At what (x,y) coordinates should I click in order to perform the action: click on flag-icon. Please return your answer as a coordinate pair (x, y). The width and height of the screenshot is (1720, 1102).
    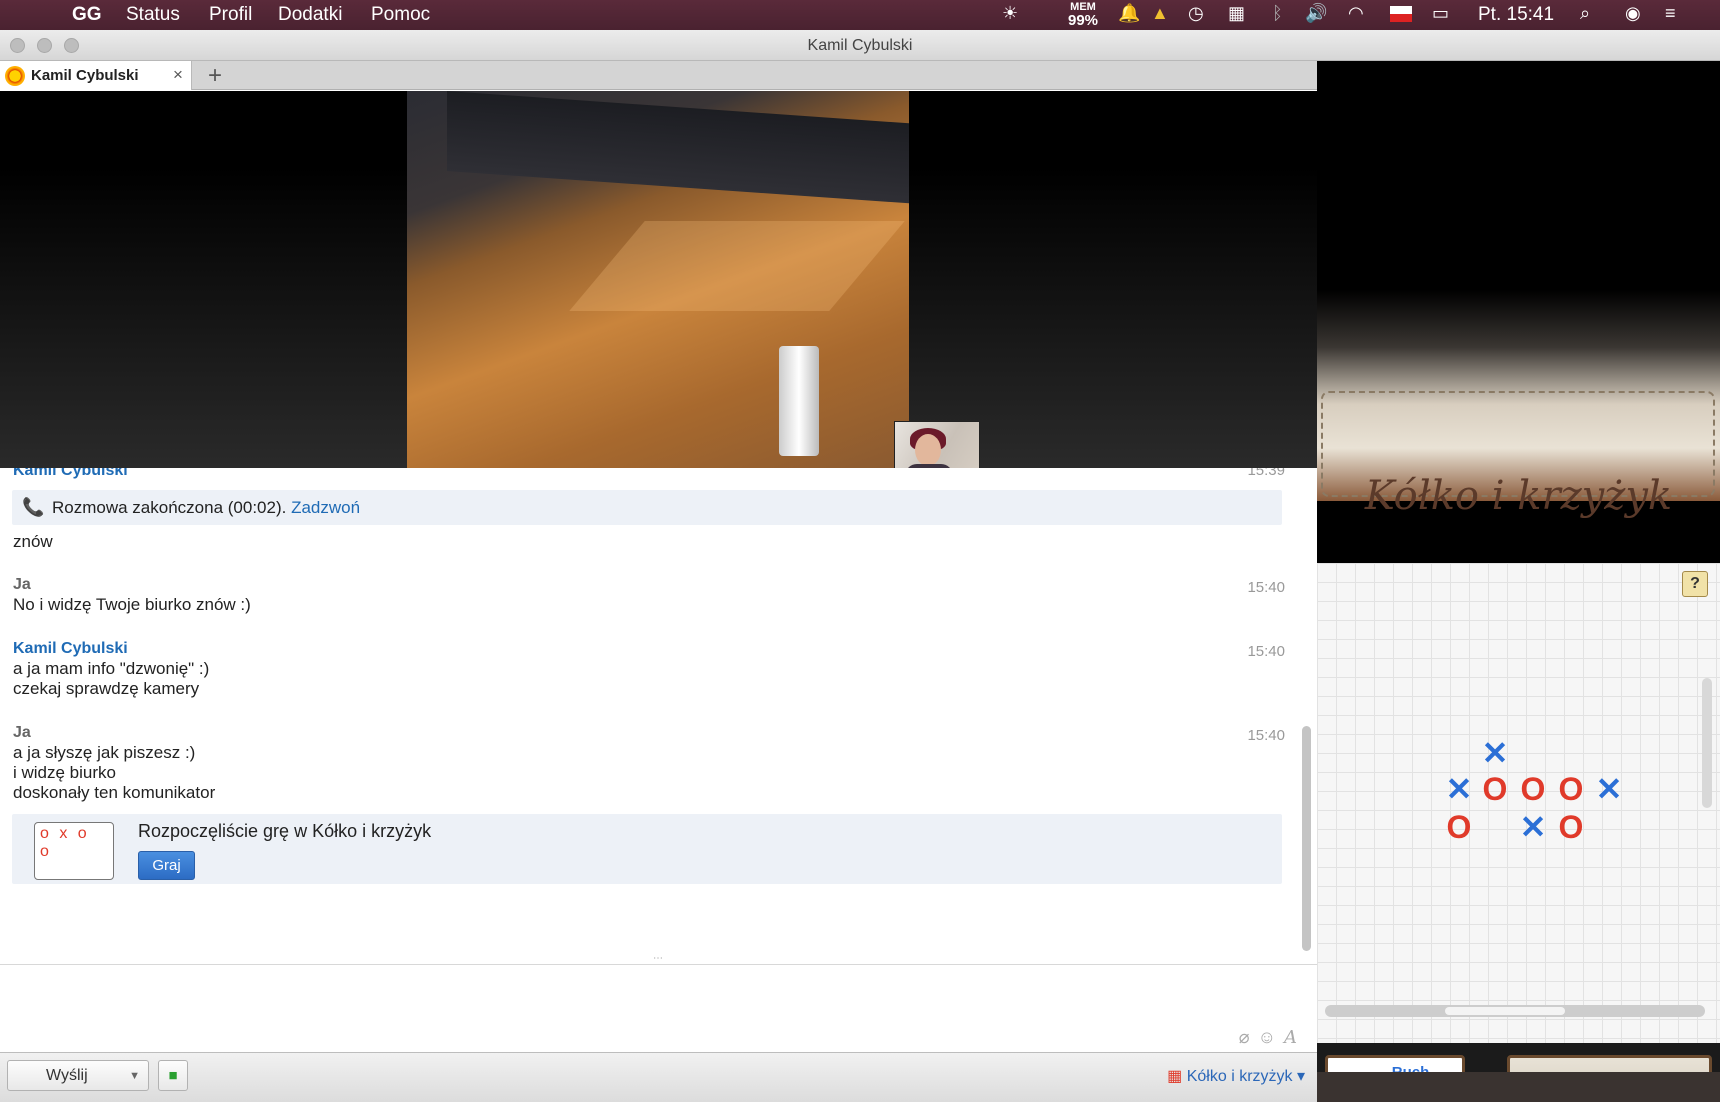
    Looking at the image, I should click on (1401, 14).